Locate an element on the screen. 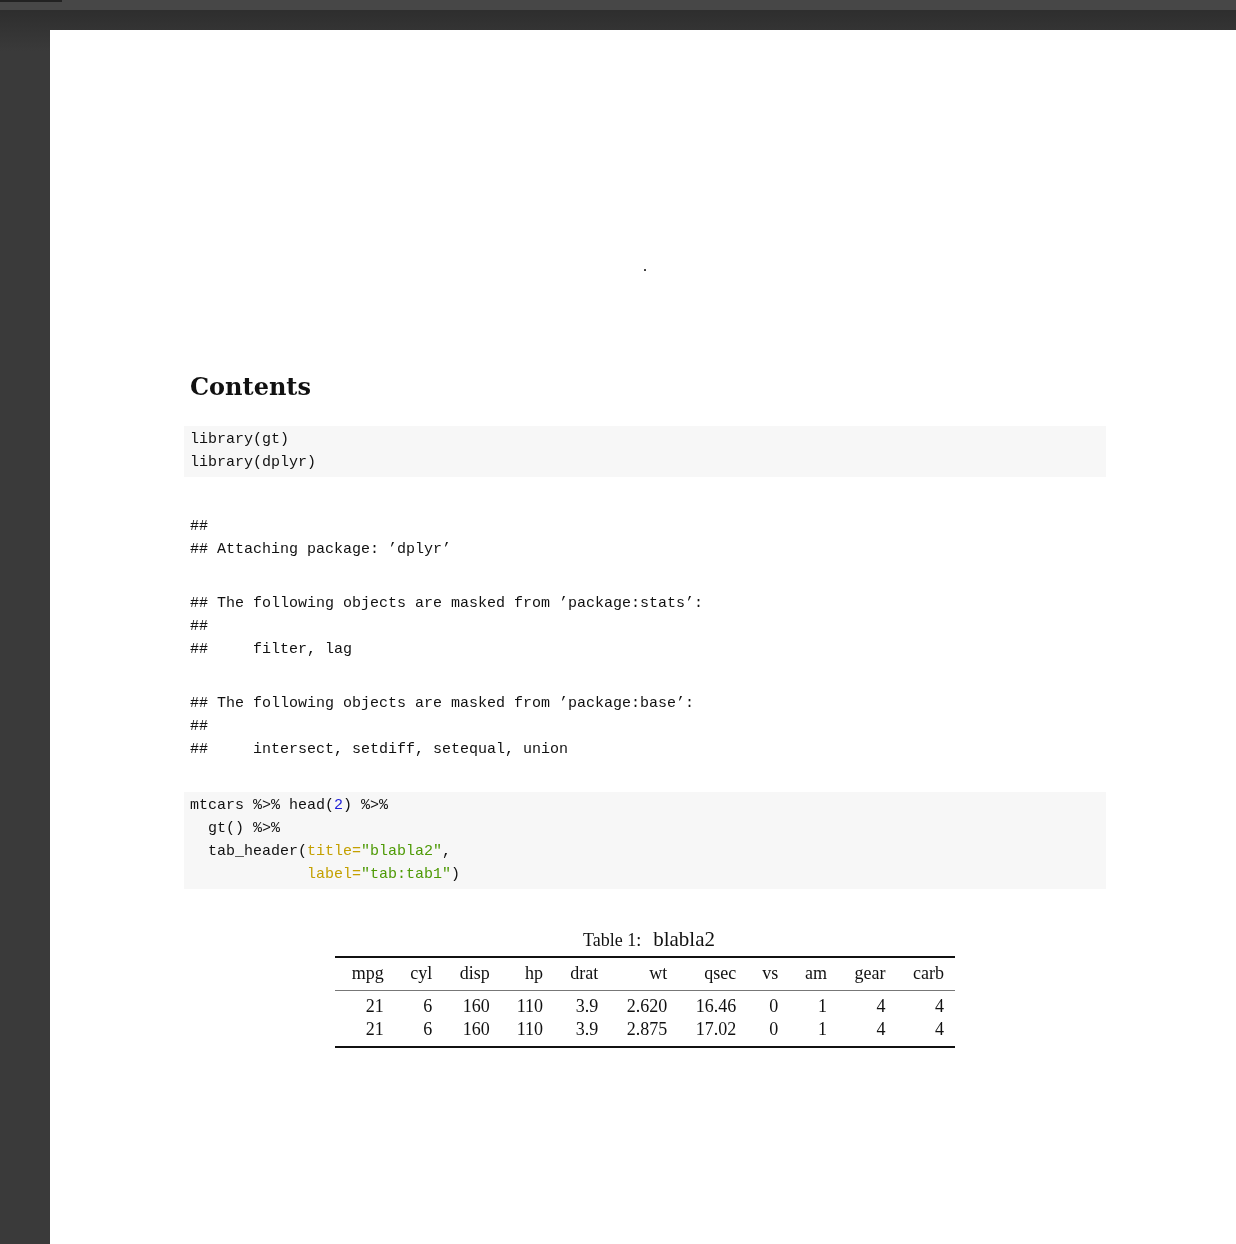 The width and height of the screenshot is (1236, 1244). code-line: library(dplyr) is located at coordinates (254, 463).